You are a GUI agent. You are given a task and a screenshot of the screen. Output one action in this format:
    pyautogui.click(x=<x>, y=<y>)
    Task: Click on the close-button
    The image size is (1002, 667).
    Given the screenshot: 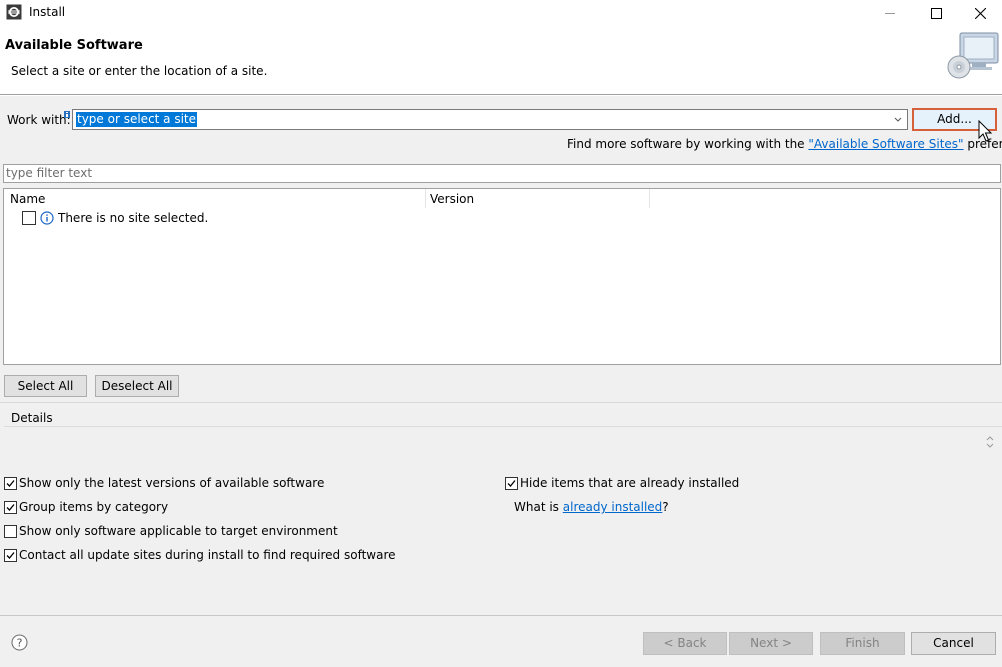 What is the action you would take?
    pyautogui.click(x=980, y=13)
    